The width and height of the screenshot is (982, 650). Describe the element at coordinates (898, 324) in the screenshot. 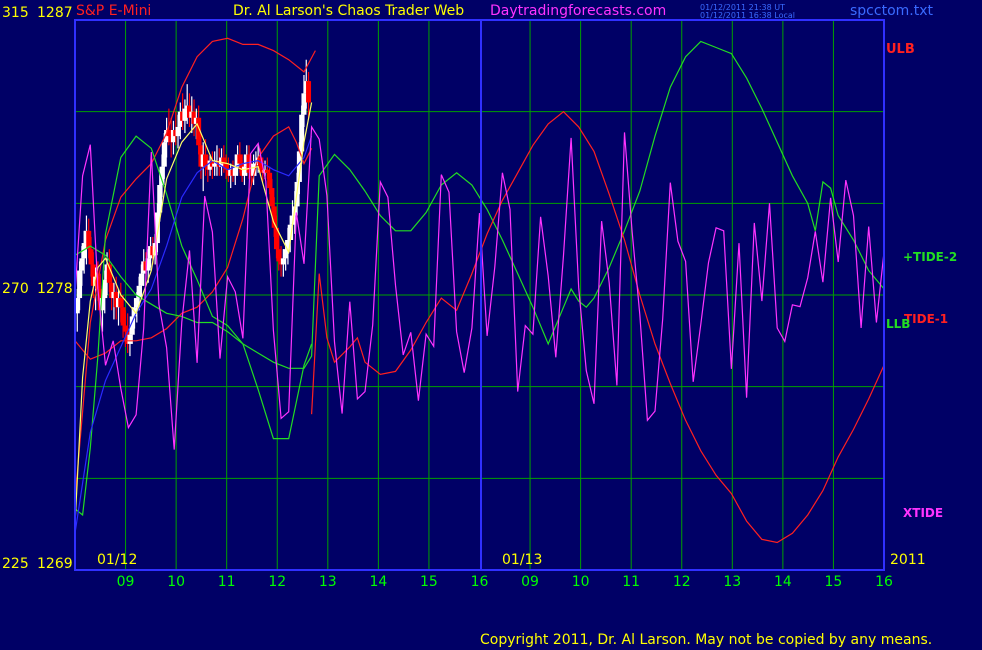

I see `series-label-llb: LLB` at that location.